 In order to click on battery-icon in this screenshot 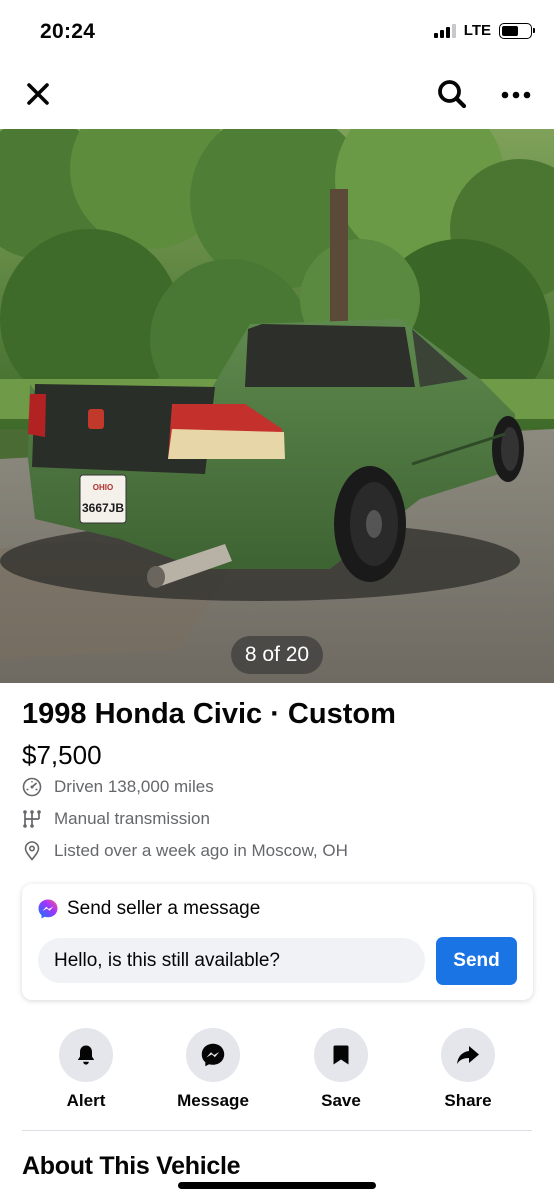, I will do `click(517, 30)`.